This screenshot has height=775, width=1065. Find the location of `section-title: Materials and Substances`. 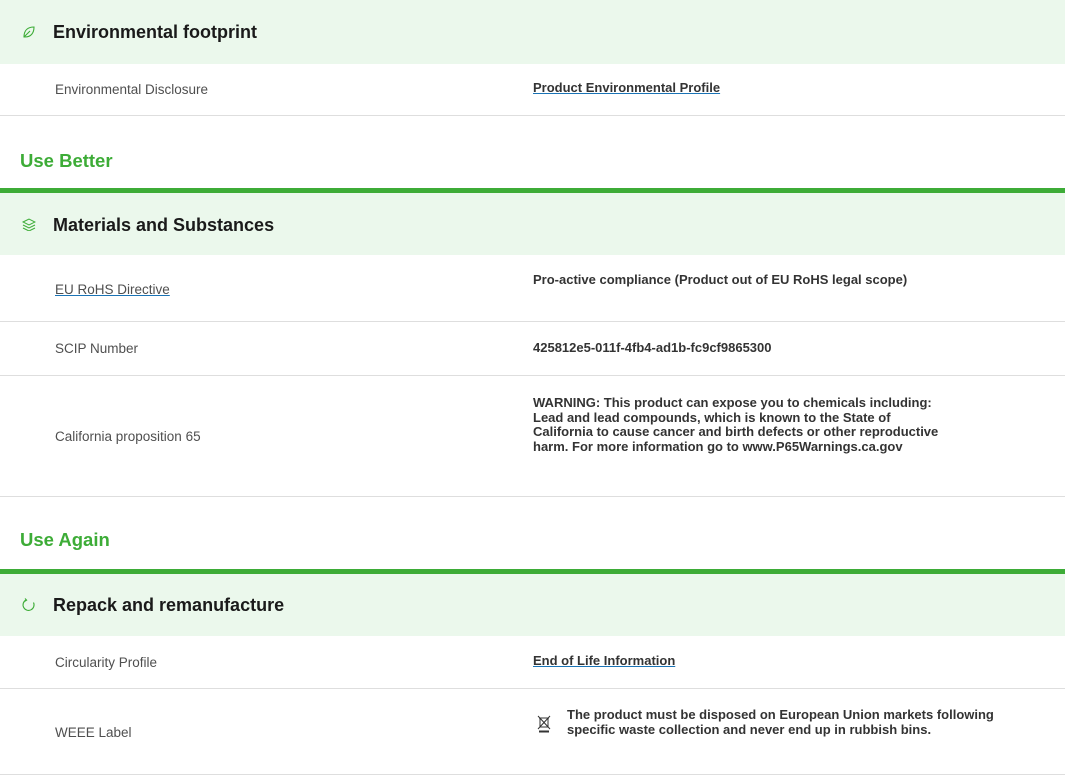

section-title: Materials and Substances is located at coordinates (164, 225).